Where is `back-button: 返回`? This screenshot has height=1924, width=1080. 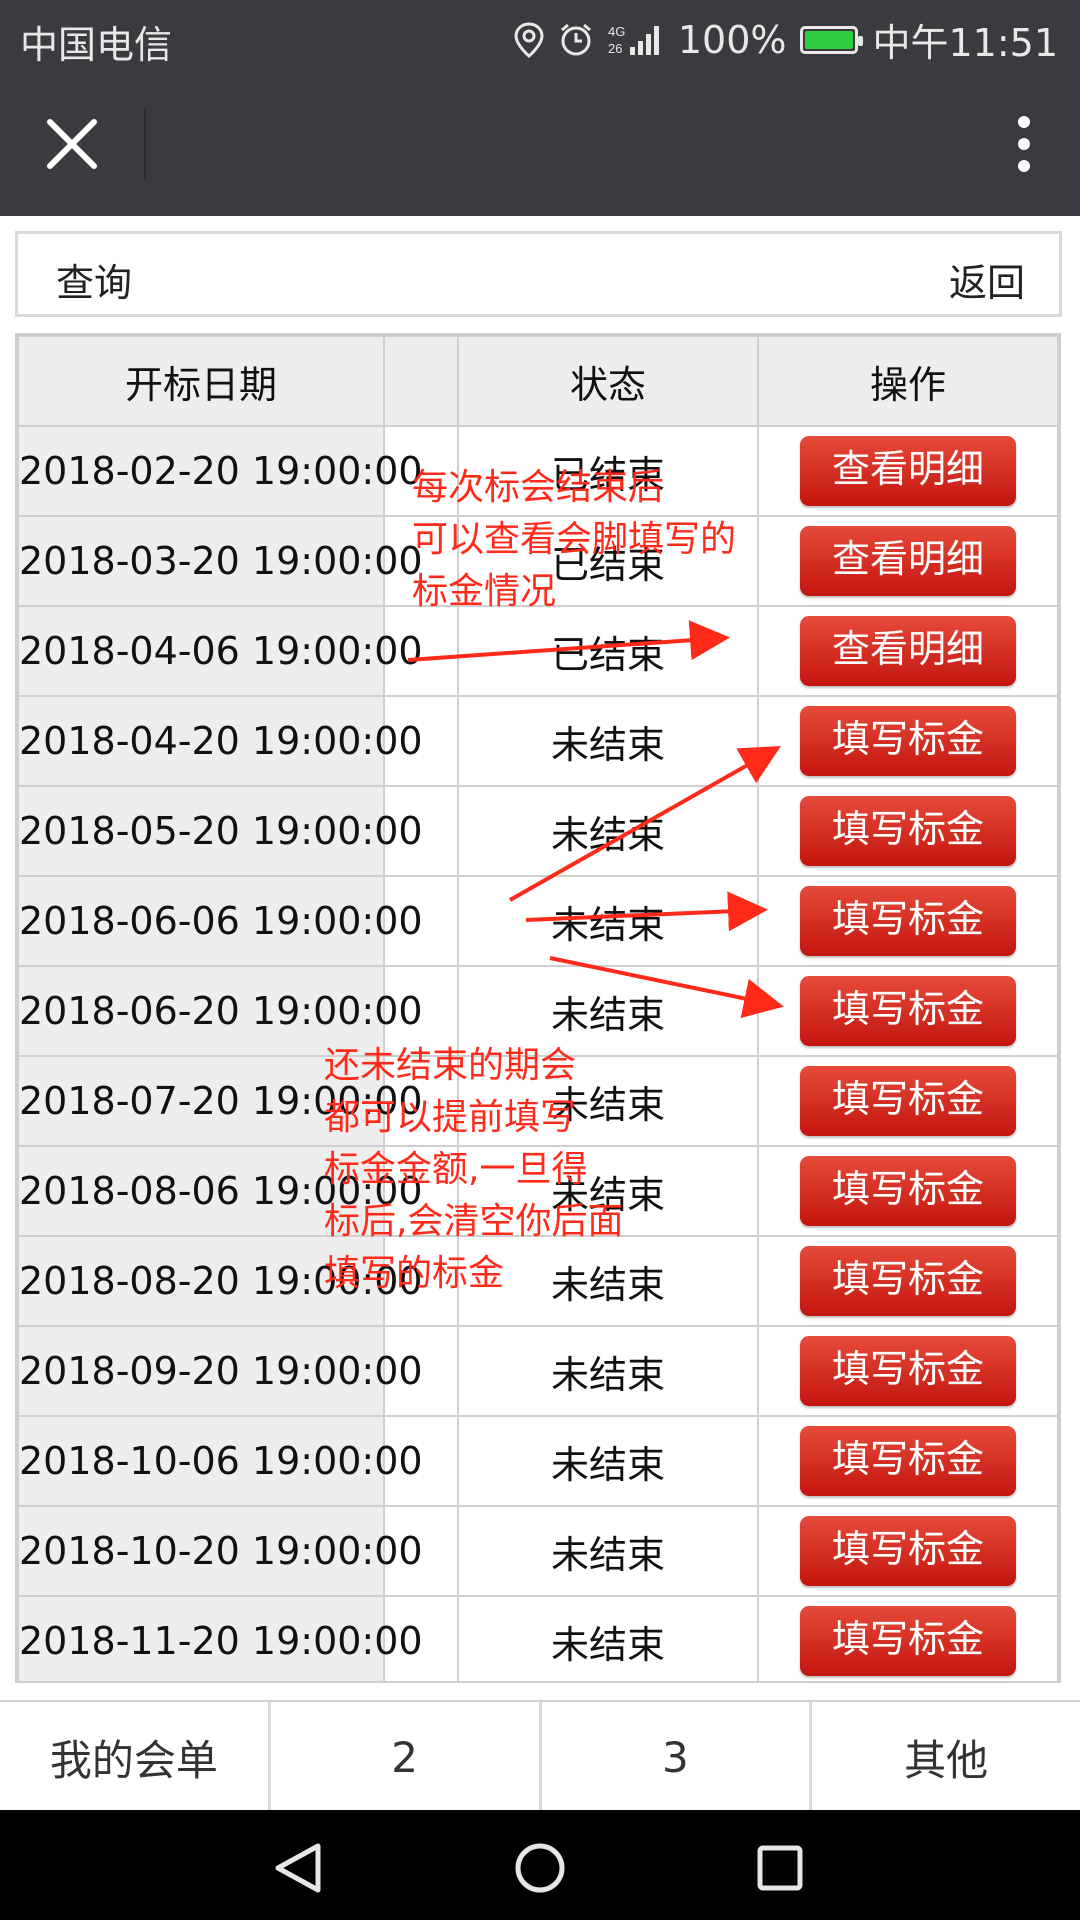
back-button: 返回 is located at coordinates (987, 279).